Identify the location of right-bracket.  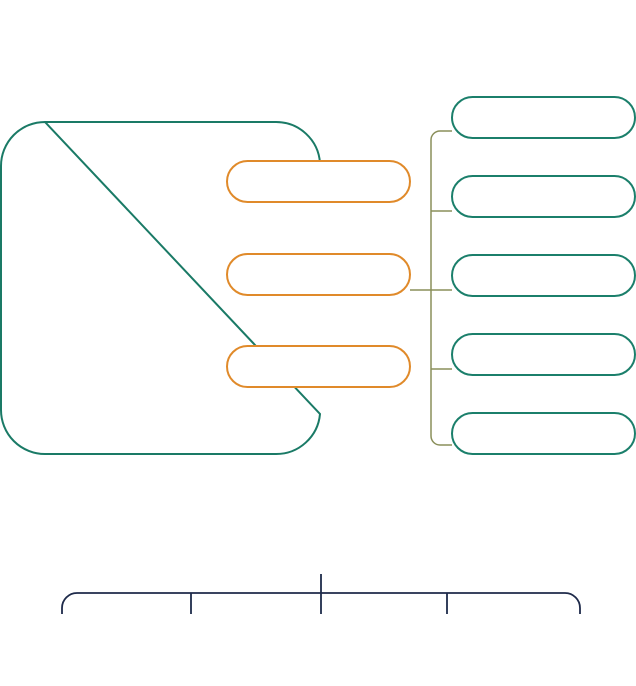
(441, 288).